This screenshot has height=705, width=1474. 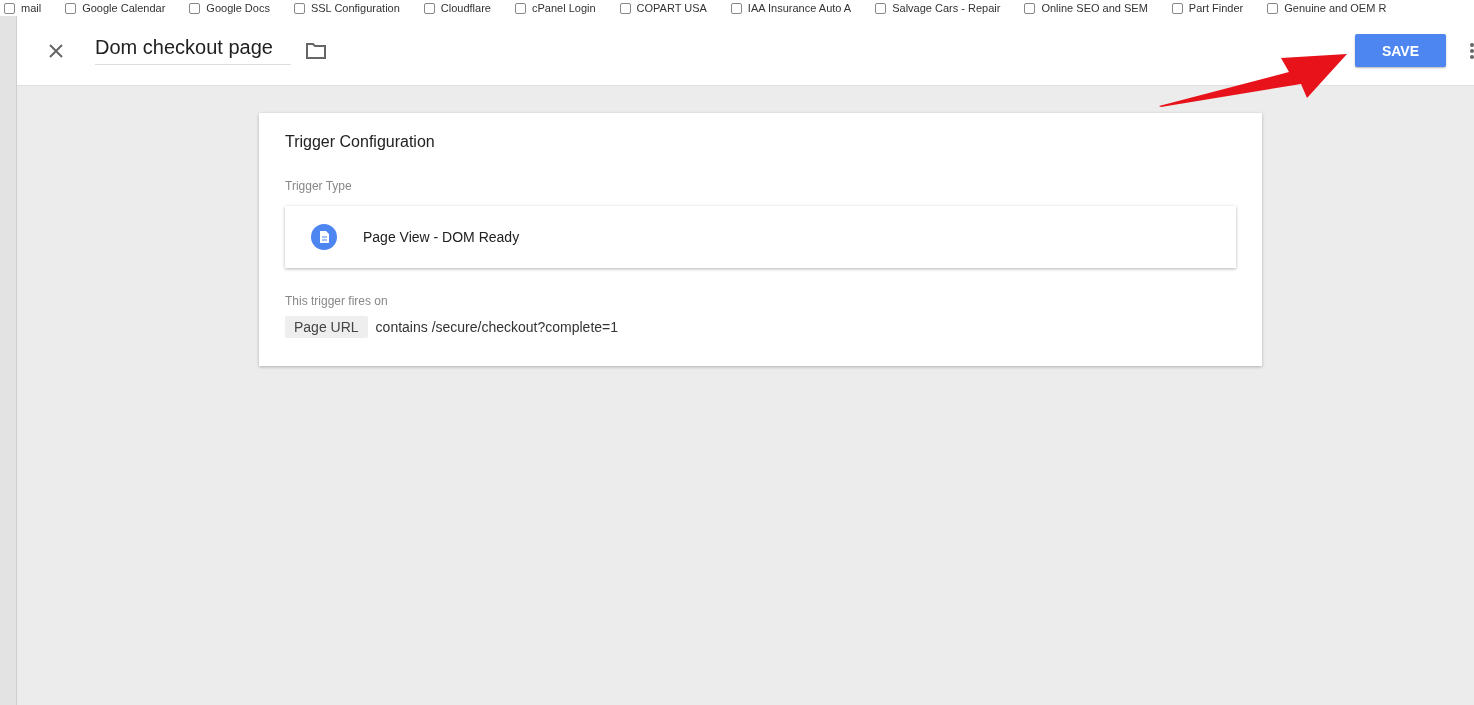 I want to click on bookmark-link: Part Finder, so click(x=1207, y=8).